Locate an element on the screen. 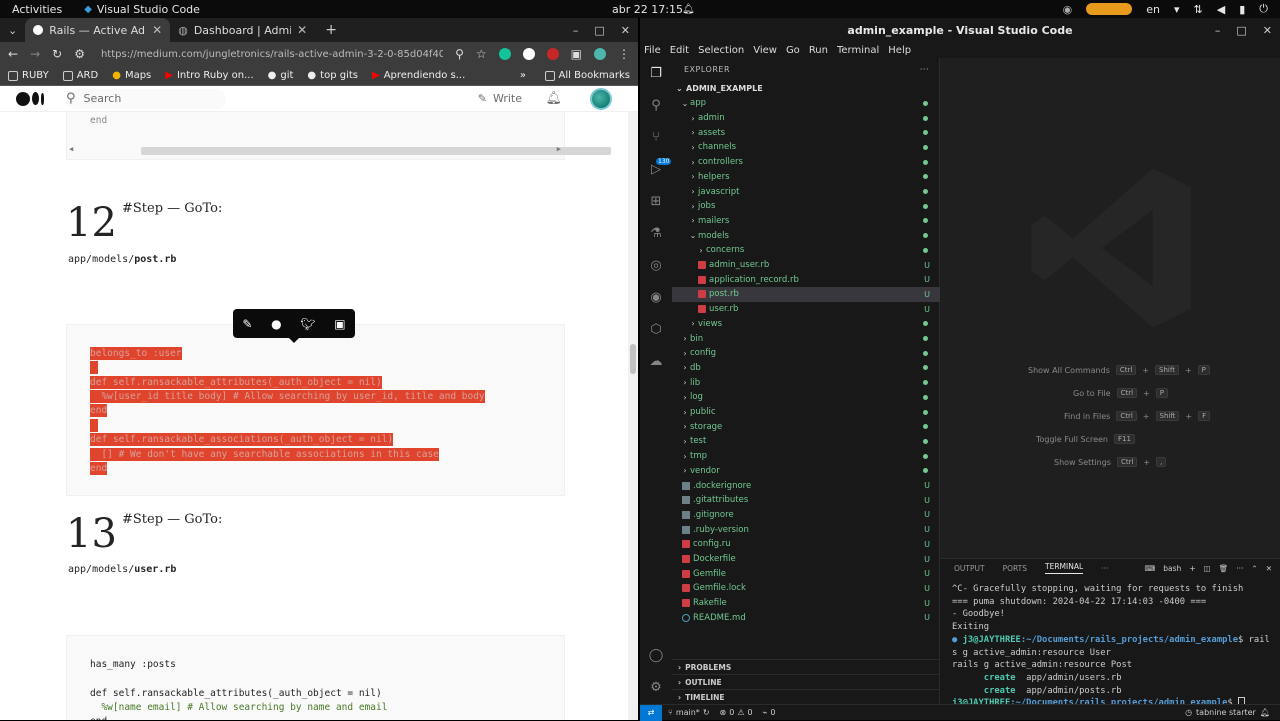 The image size is (1280, 721). tree-item: › concerns is located at coordinates (806, 250).